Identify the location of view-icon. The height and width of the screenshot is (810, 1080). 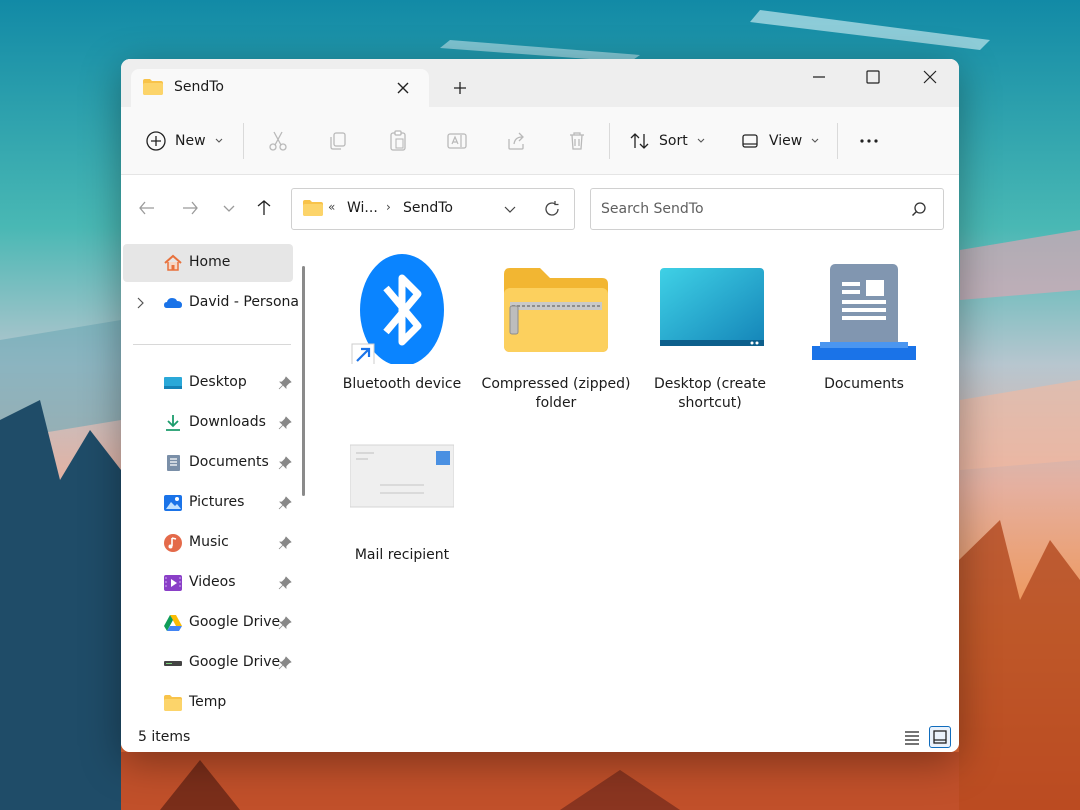
(750, 141).